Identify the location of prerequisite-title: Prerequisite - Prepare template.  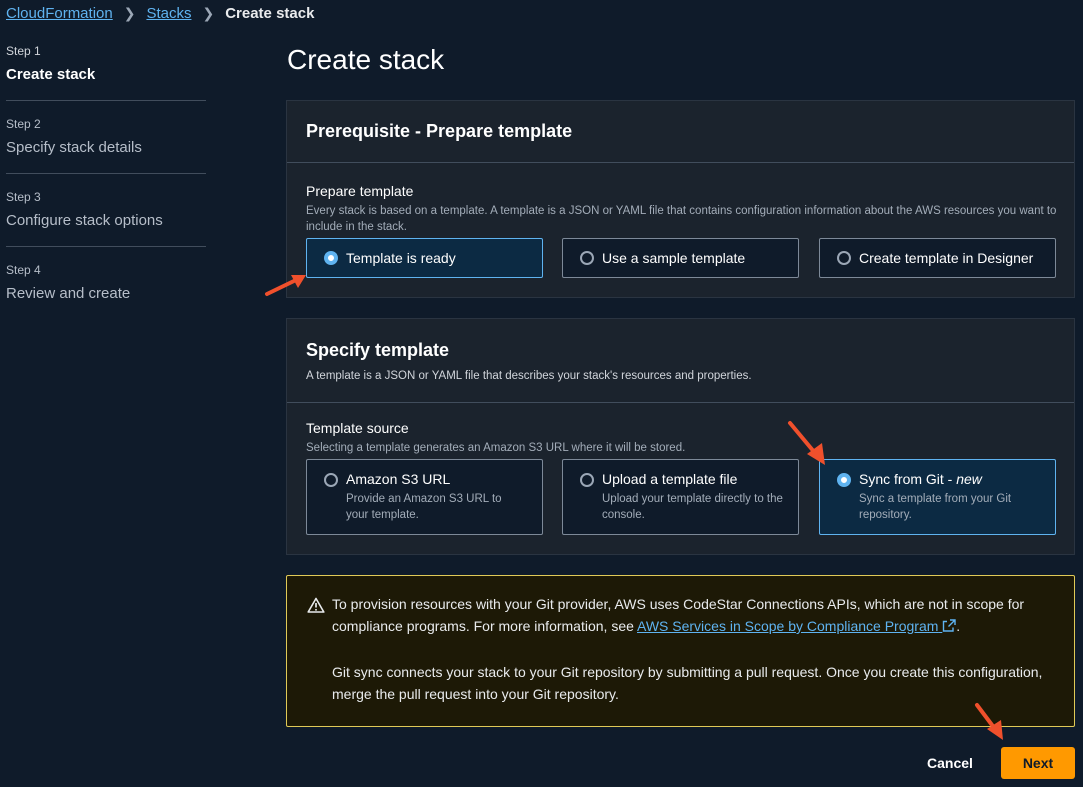
(439, 131).